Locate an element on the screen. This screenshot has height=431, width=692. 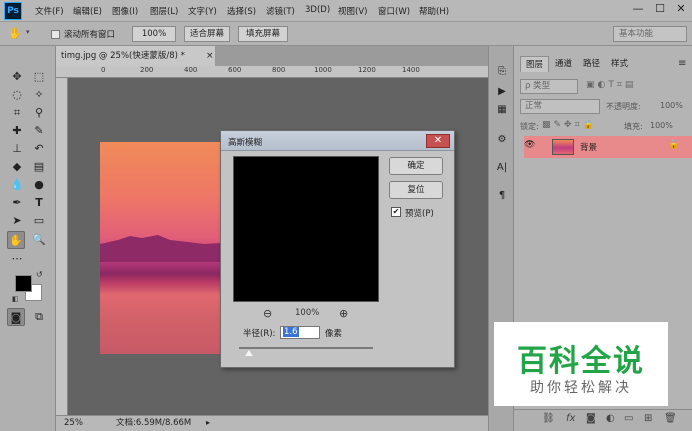
zoom-tool-icon: 🔍 is located at coordinates (39, 240).